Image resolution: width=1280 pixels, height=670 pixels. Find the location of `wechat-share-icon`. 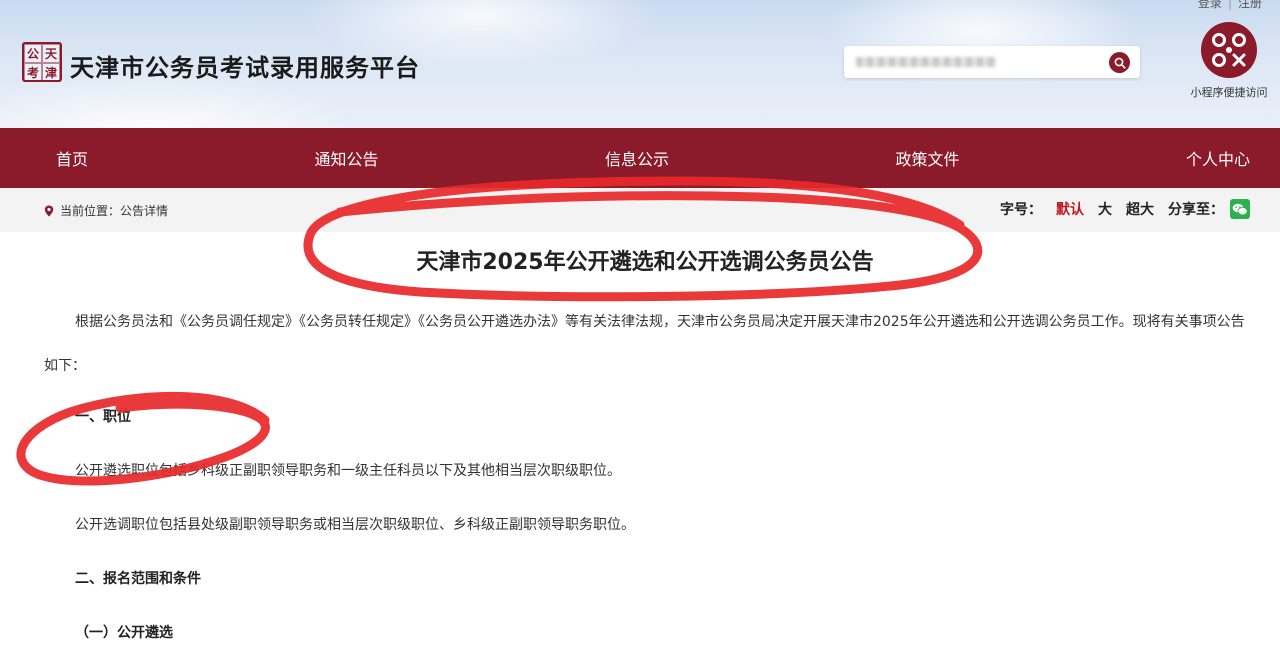

wechat-share-icon is located at coordinates (1240, 209).